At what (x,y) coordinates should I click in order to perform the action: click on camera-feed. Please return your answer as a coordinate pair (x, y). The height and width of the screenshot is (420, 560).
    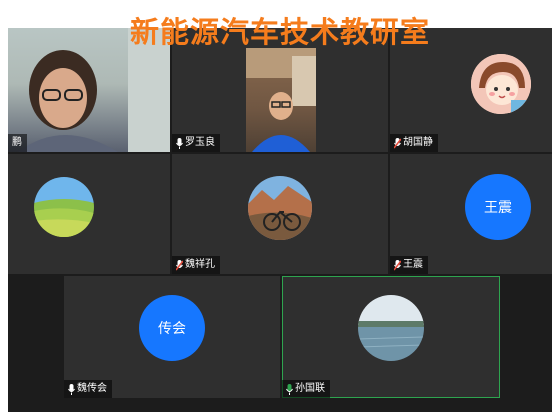
    Looking at the image, I should click on (281, 100).